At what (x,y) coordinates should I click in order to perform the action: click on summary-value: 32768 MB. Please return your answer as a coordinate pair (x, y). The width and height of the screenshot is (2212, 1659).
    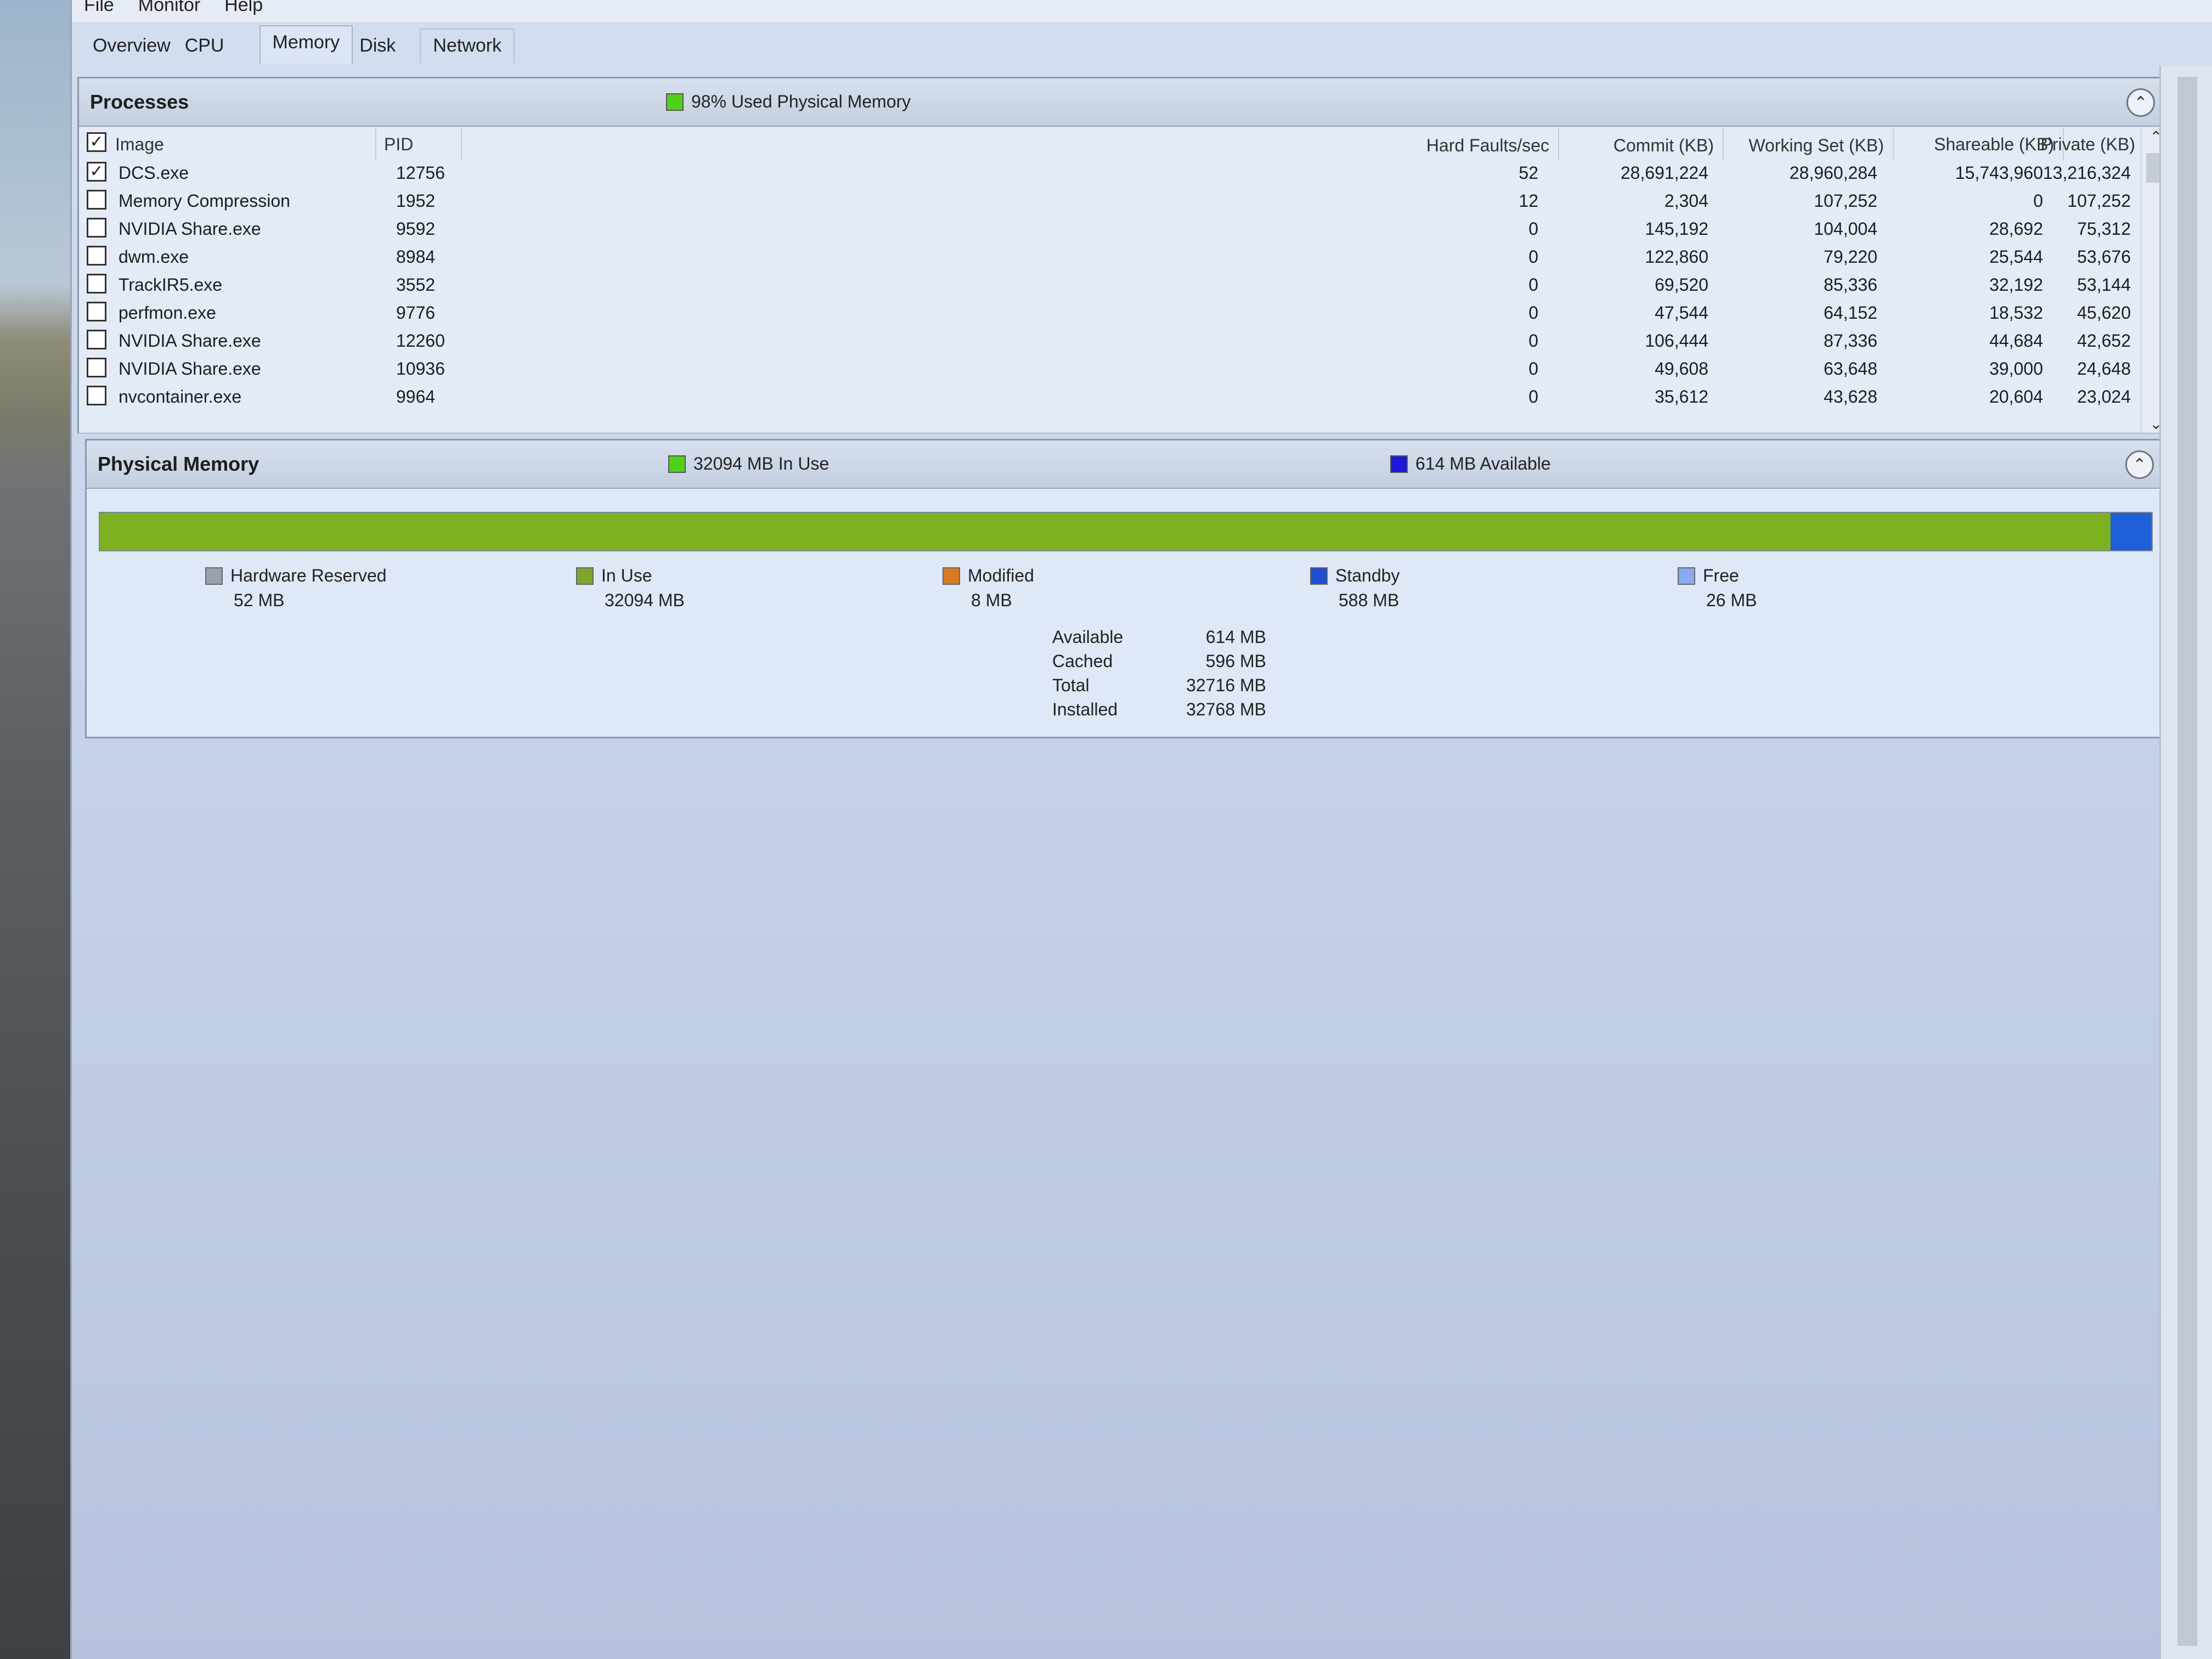
    Looking at the image, I should click on (1226, 709).